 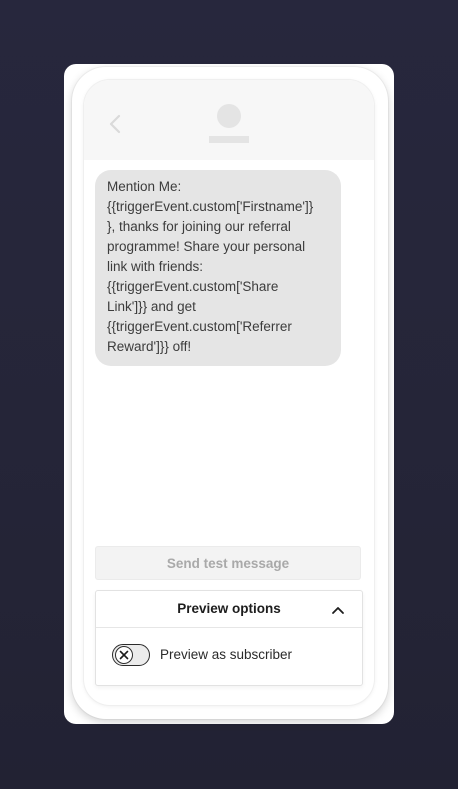 What do you see at coordinates (226, 654) in the screenshot?
I see `preview-as-subscriber-label: Preview as subscriber` at bounding box center [226, 654].